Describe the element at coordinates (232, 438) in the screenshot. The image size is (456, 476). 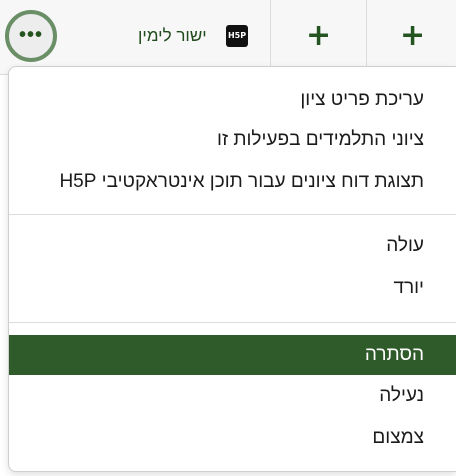
I see `menu-item-collapse: צמצום` at that location.